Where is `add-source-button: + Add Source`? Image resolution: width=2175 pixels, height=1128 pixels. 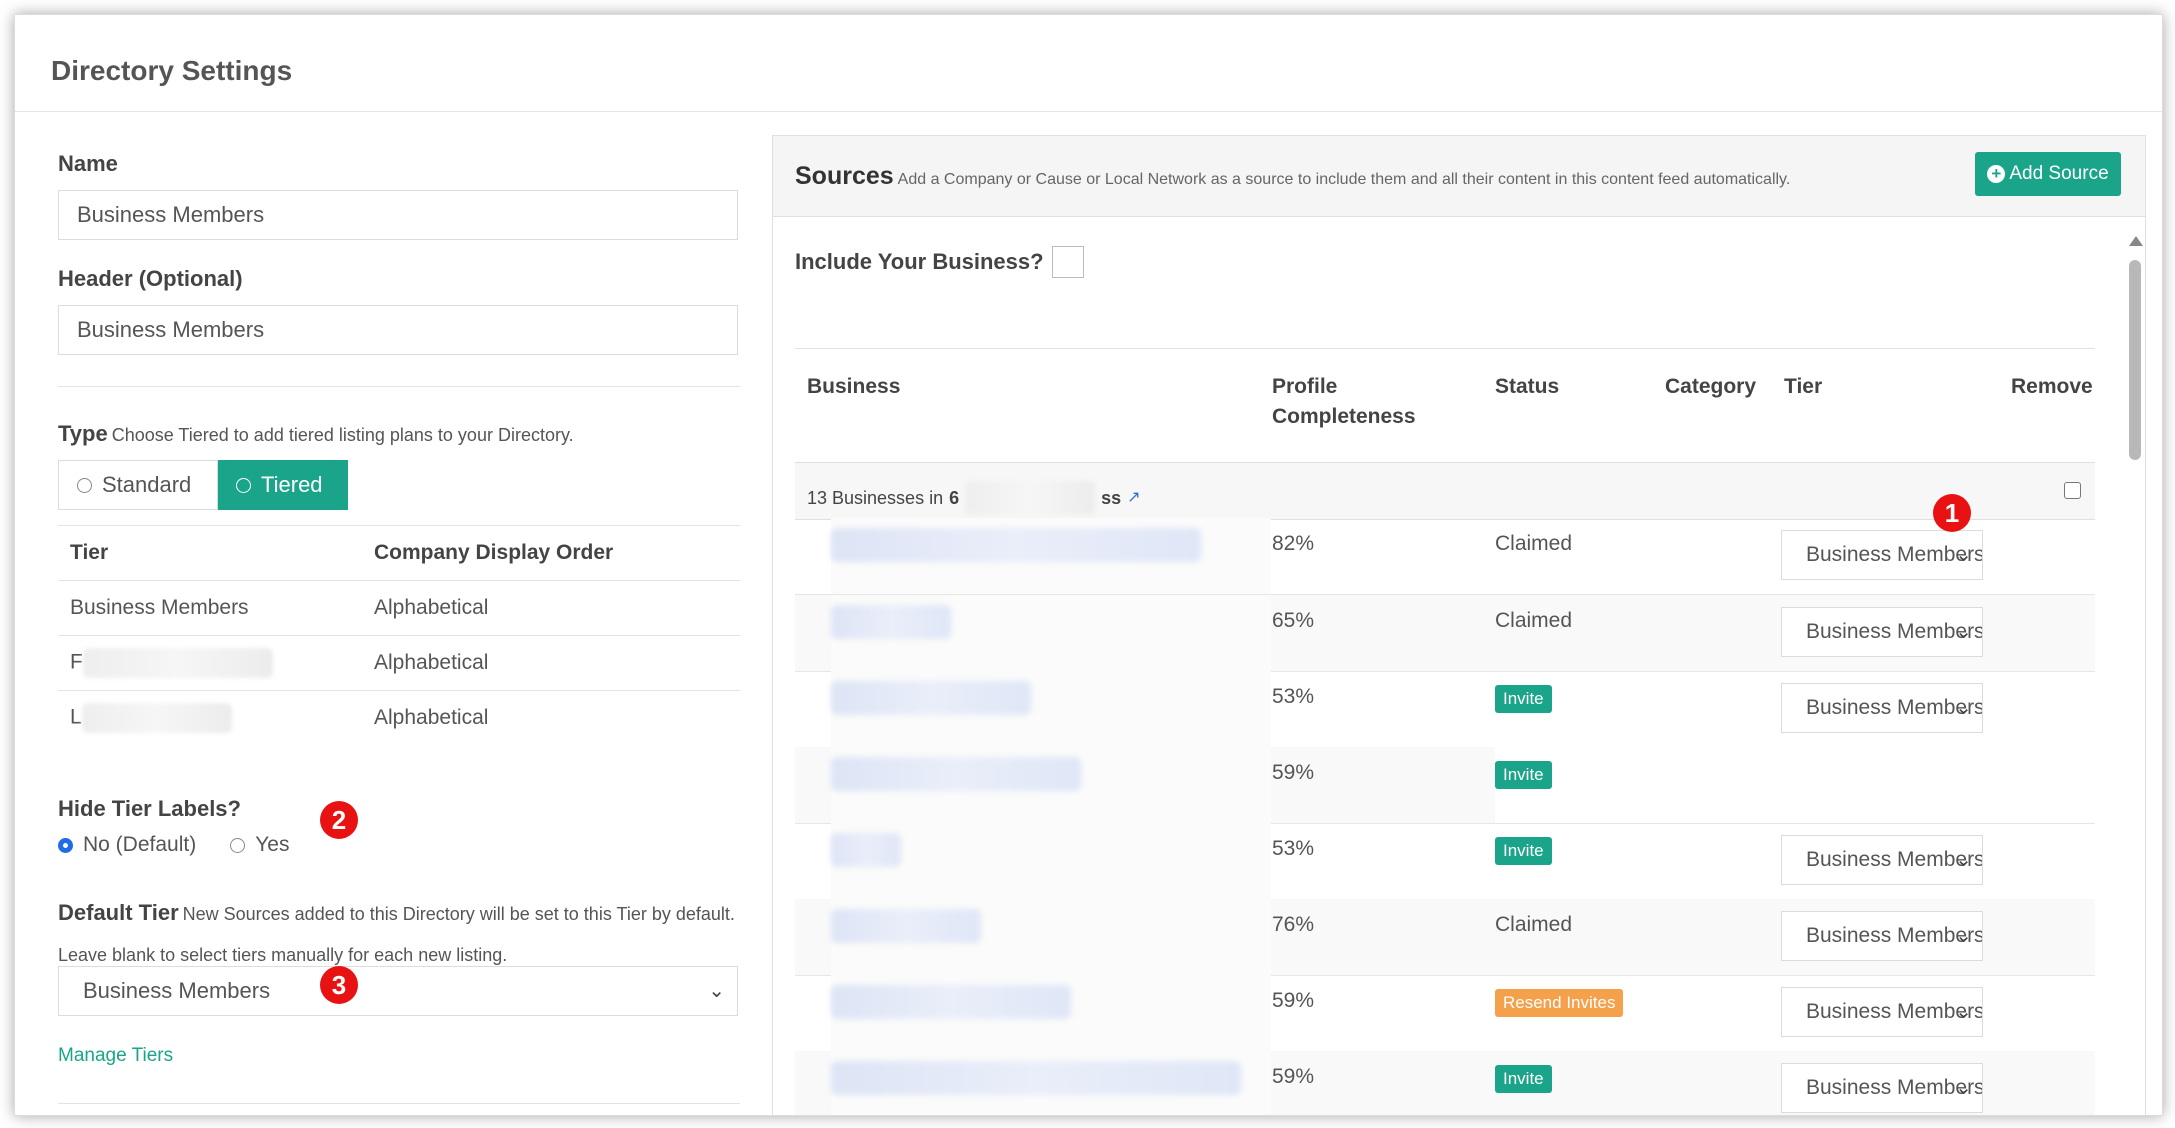 add-source-button: + Add Source is located at coordinates (2048, 174).